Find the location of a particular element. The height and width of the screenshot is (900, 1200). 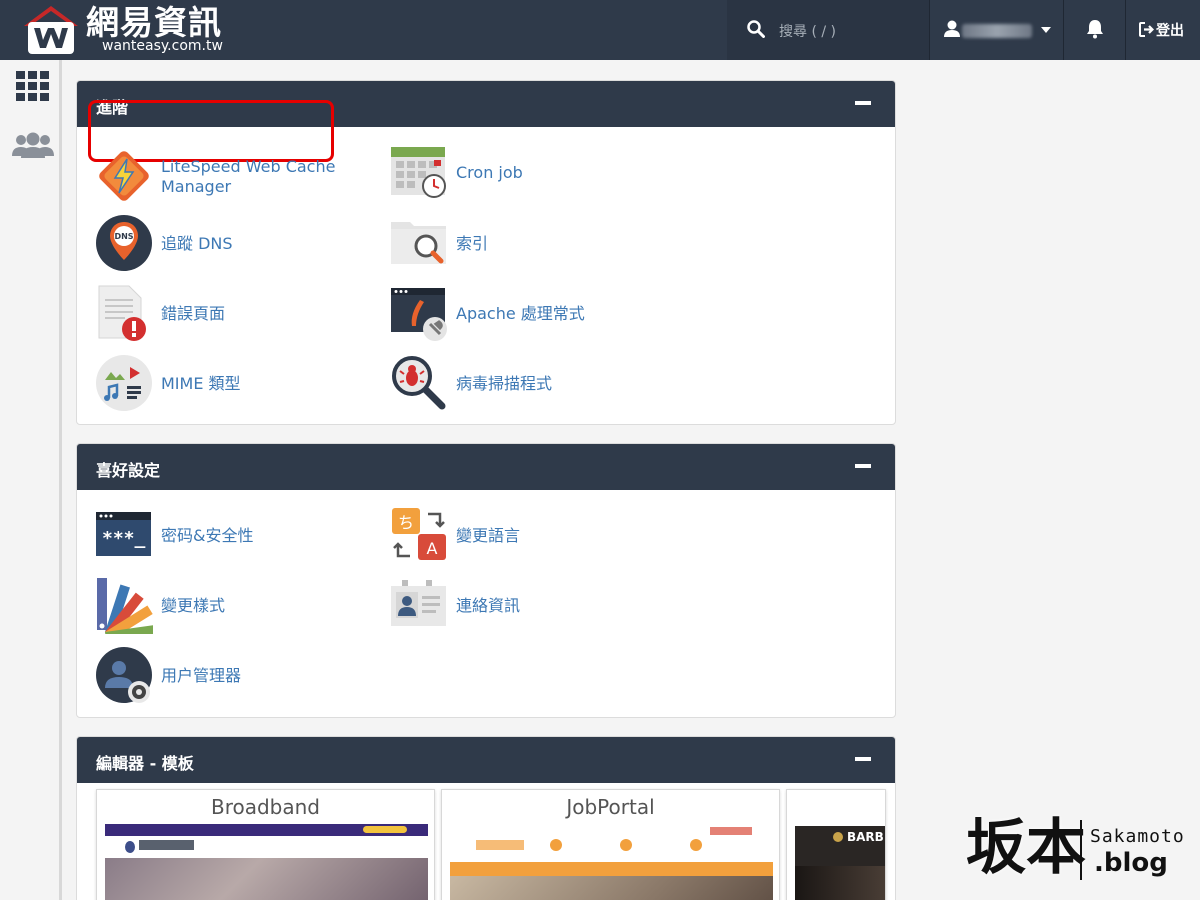

mime-icon is located at coordinates (124, 383).